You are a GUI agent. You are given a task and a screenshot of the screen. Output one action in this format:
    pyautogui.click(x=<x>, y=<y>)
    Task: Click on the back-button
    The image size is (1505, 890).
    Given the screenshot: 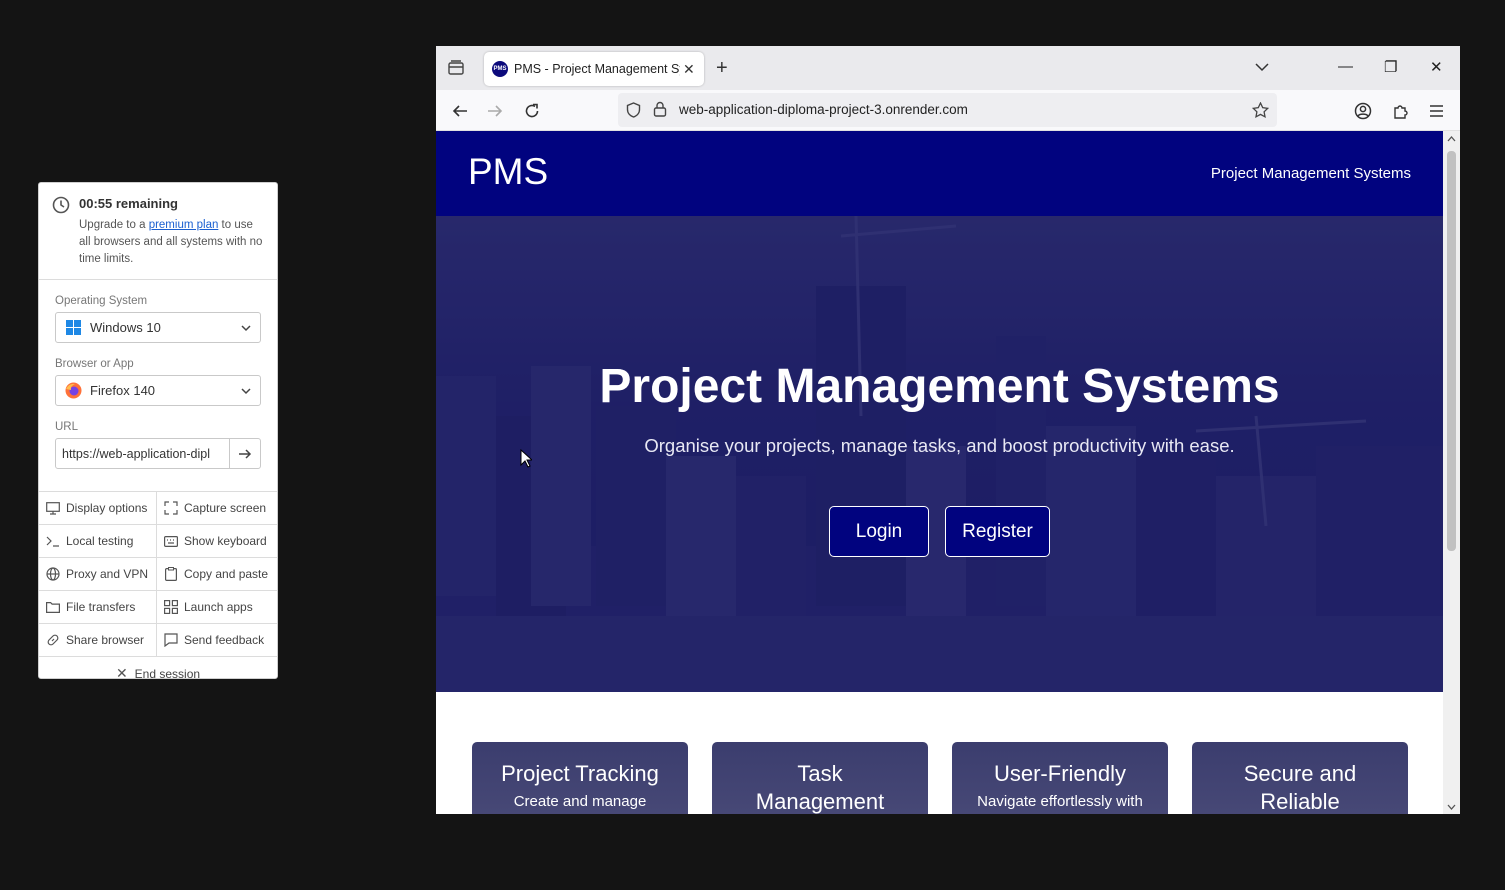 What is the action you would take?
    pyautogui.click(x=460, y=111)
    